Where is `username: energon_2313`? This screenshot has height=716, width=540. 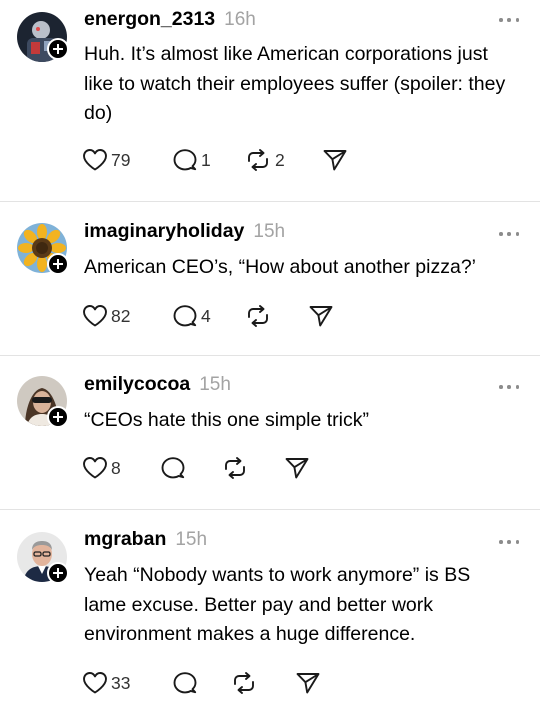 username: energon_2313 is located at coordinates (149, 19).